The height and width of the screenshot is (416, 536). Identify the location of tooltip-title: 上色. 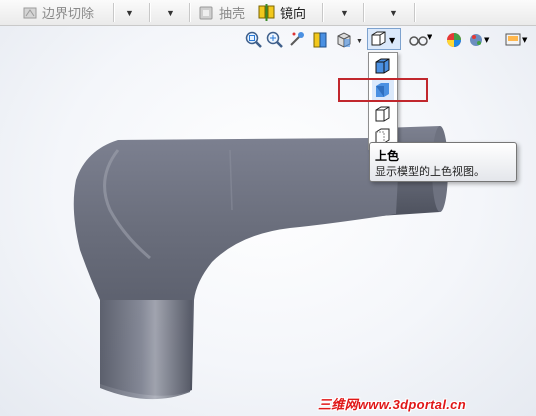
(387, 156).